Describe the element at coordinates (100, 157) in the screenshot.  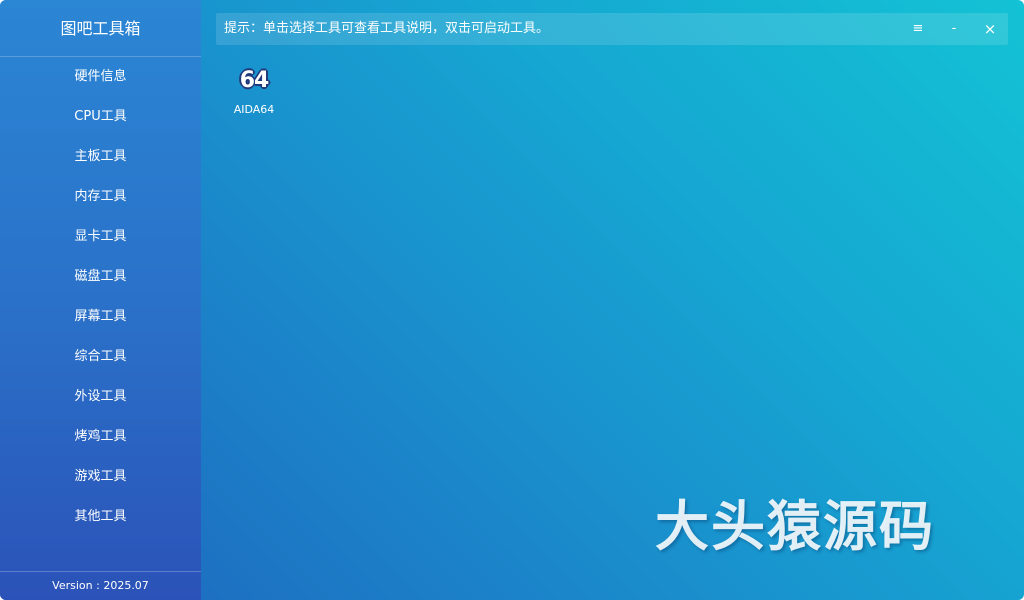
I see `sidebar-item-motherboard-tools: 主板工具` at that location.